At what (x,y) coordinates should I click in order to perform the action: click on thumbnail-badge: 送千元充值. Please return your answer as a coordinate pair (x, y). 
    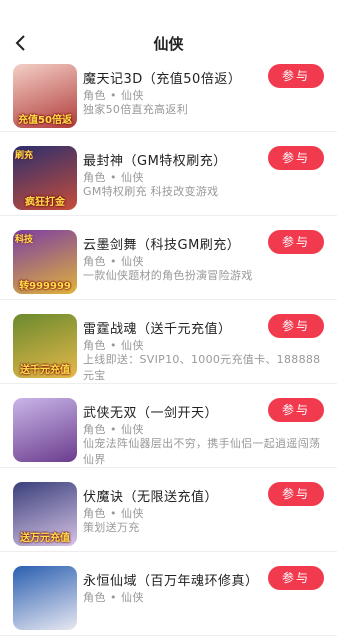
    Looking at the image, I should click on (45, 370).